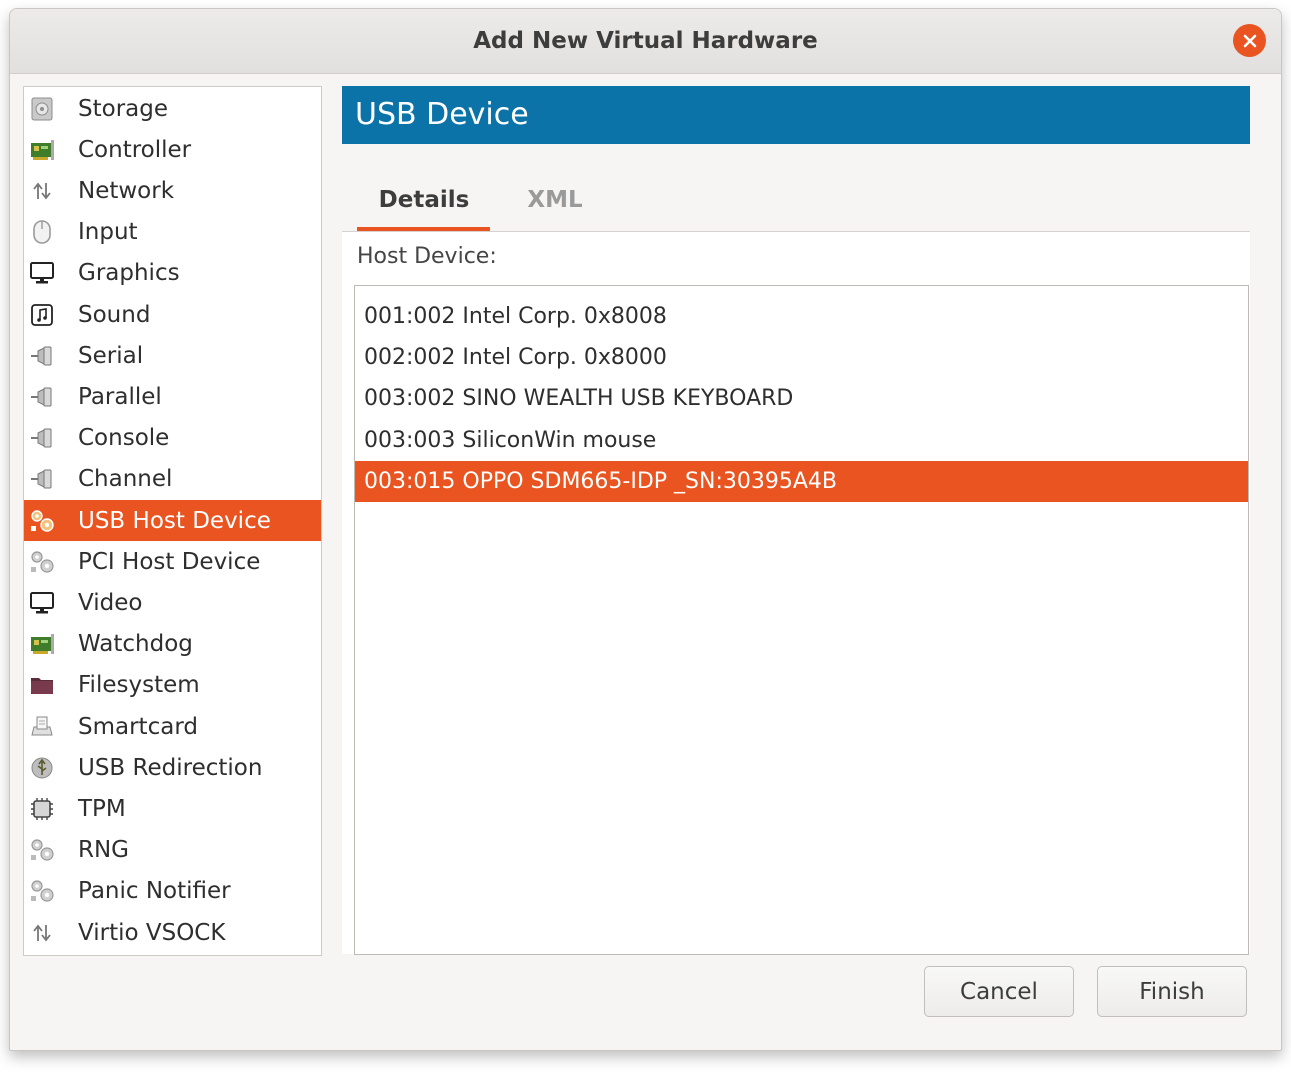 The width and height of the screenshot is (1291, 1084). I want to click on finish-button: Finish, so click(1172, 991).